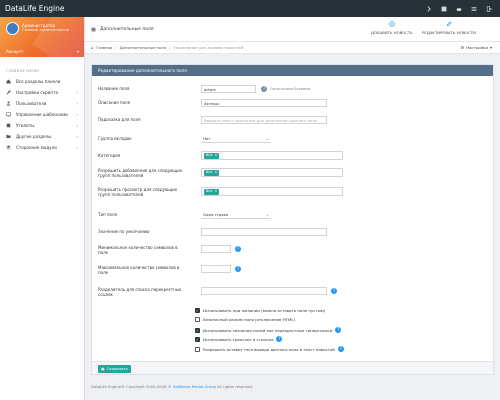 The height and width of the screenshot is (400, 500). What do you see at coordinates (392, 24) in the screenshot?
I see `plus-circle-icon` at bounding box center [392, 24].